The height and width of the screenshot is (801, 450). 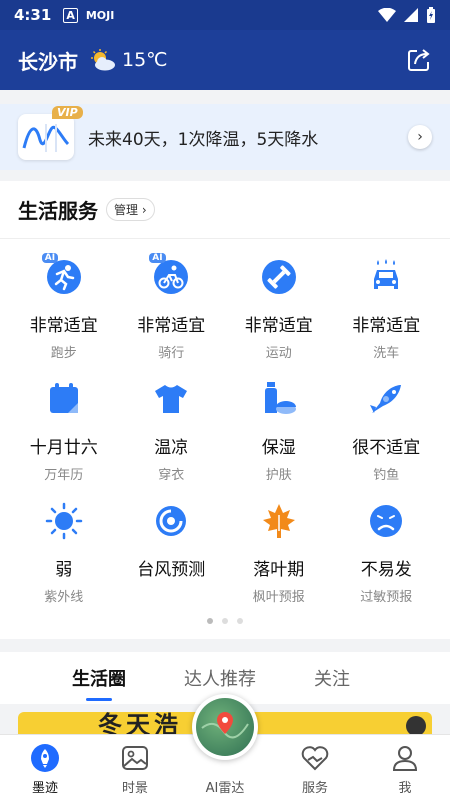 I want to click on status-time: 4:31, so click(x=33, y=15).